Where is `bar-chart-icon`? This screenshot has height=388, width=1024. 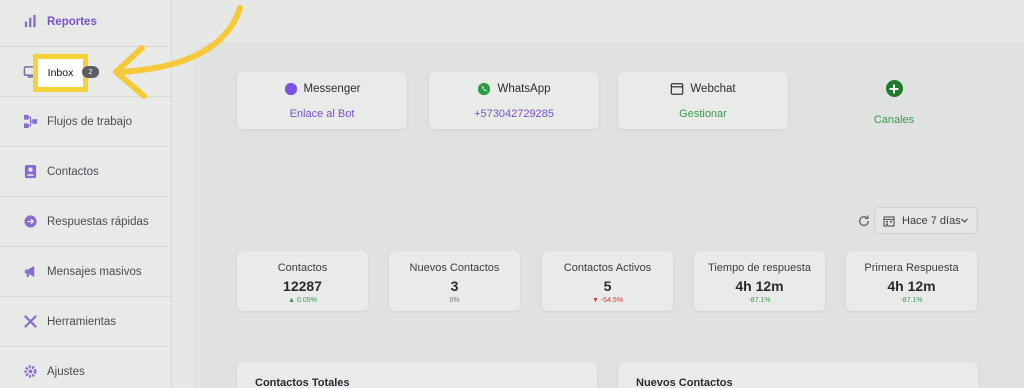 bar-chart-icon is located at coordinates (30, 22).